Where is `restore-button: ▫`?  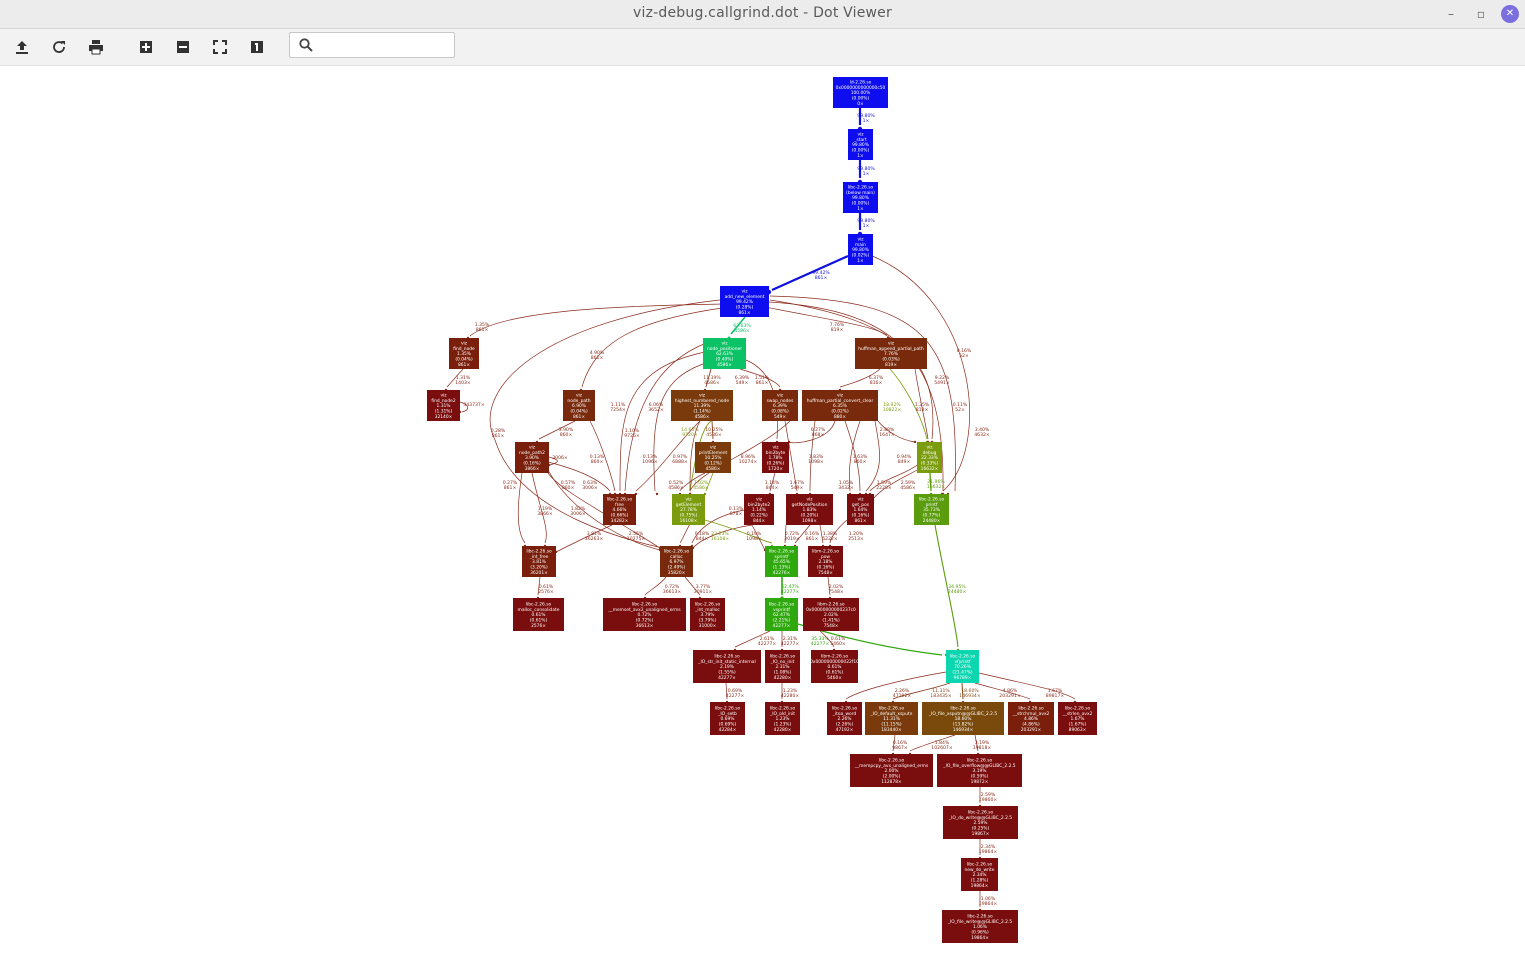 restore-button: ▫ is located at coordinates (1481, 14).